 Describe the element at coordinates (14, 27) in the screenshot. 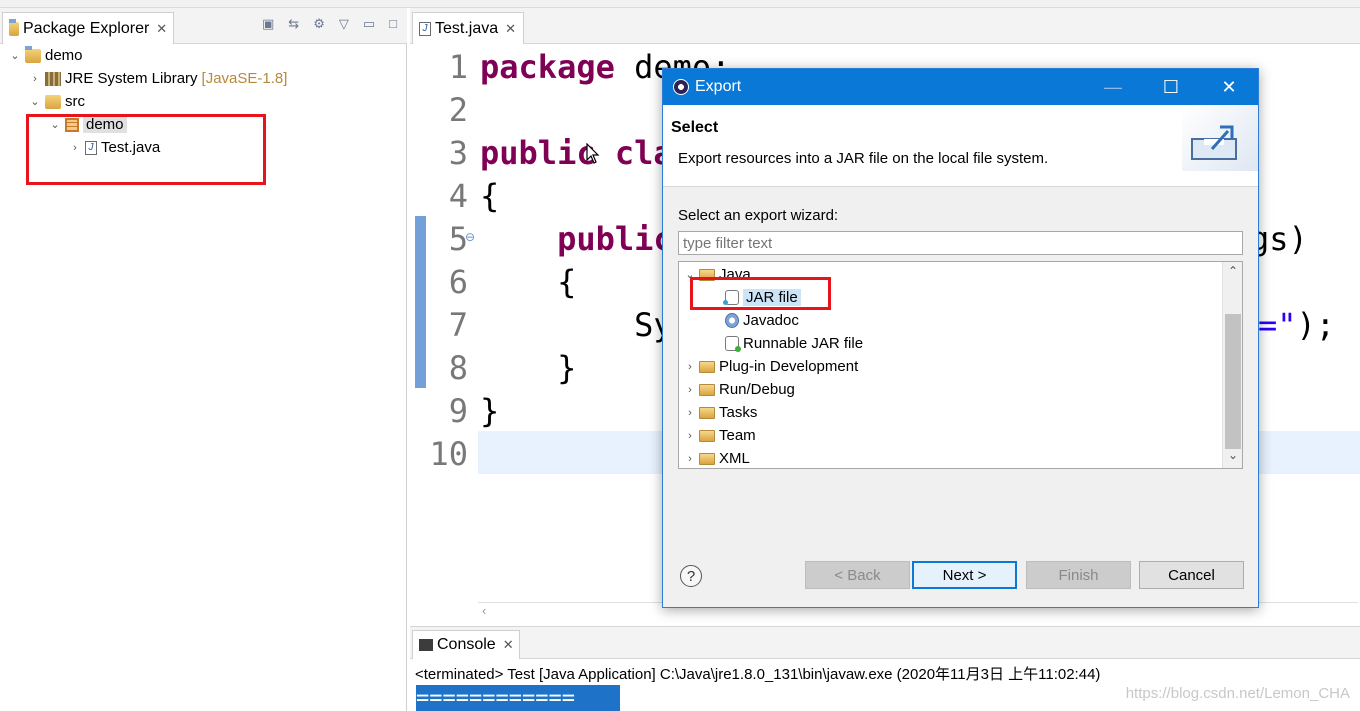

I see `package-explorer-icon` at that location.